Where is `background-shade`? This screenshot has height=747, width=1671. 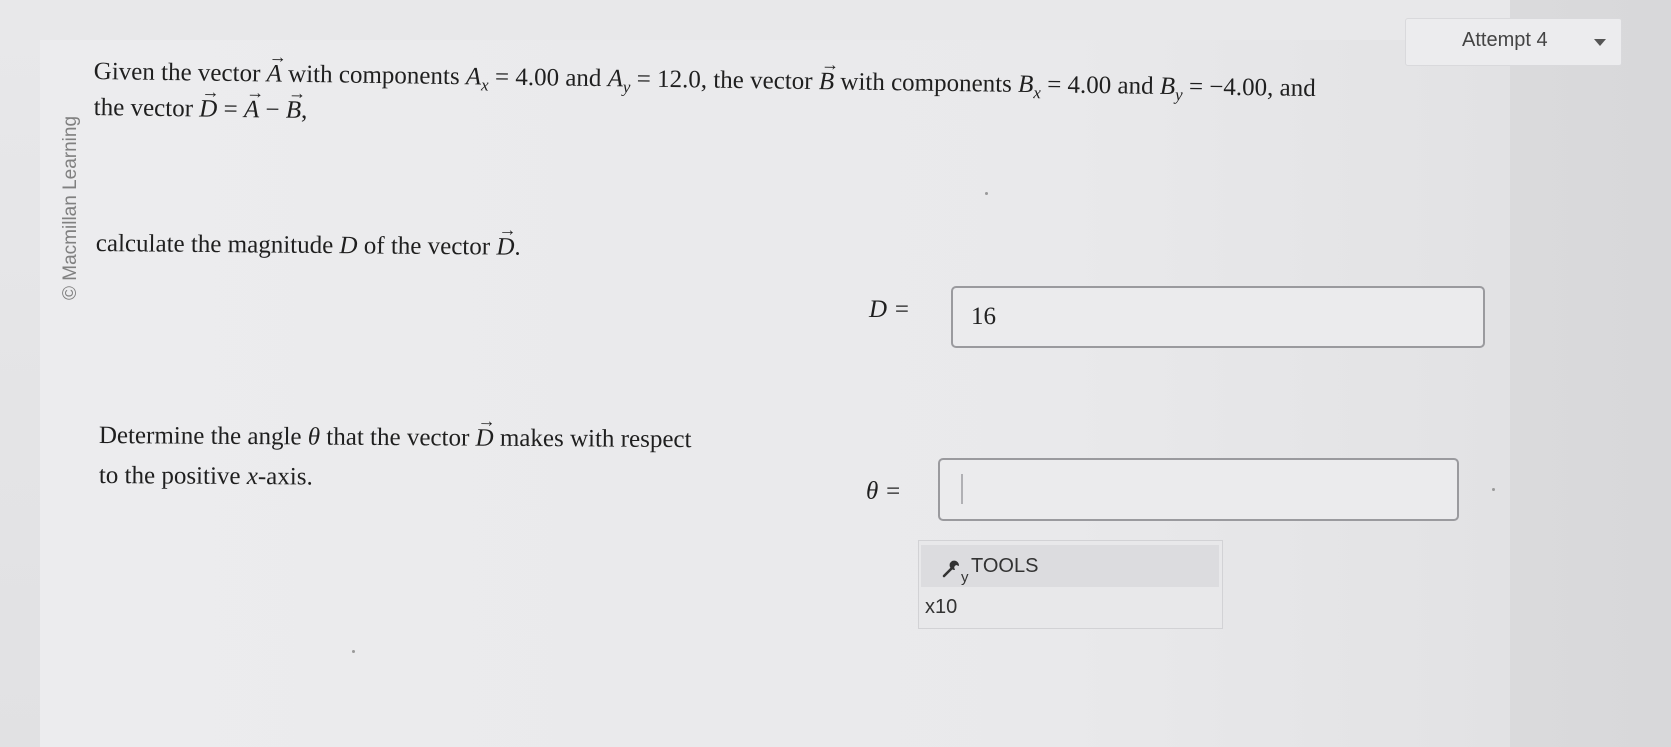 background-shade is located at coordinates (1590, 373).